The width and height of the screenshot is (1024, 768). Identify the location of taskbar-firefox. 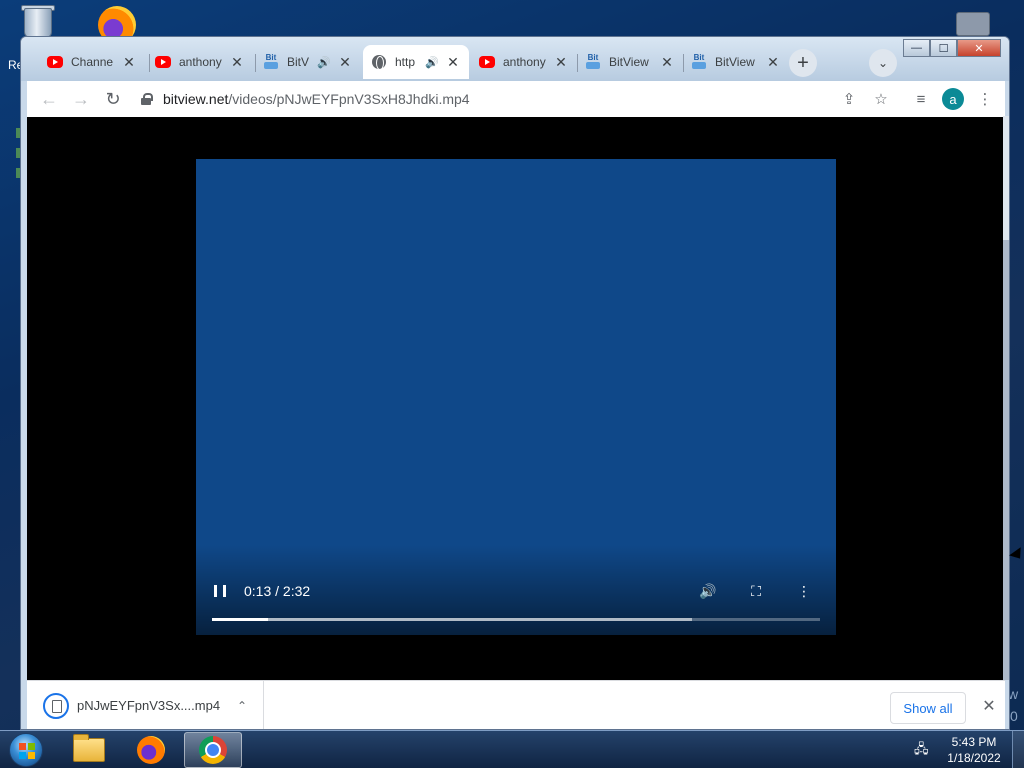
(151, 750).